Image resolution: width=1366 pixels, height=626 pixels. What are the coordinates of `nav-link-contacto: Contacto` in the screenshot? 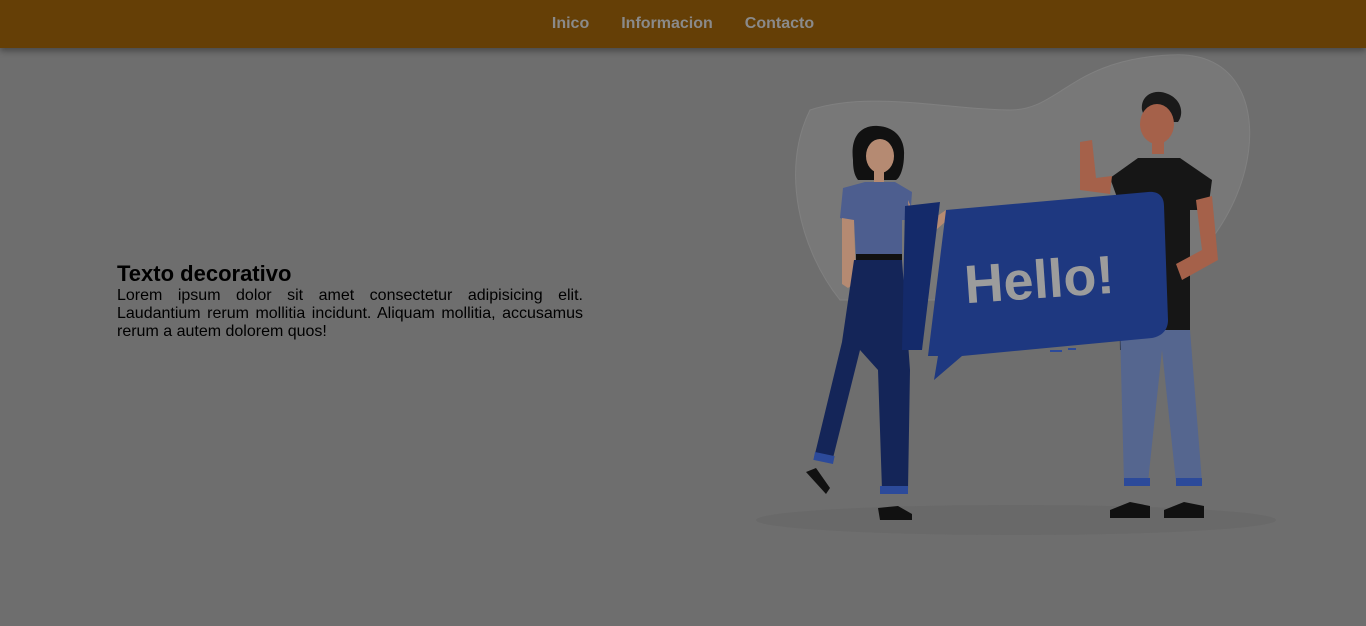 It's located at (779, 24).